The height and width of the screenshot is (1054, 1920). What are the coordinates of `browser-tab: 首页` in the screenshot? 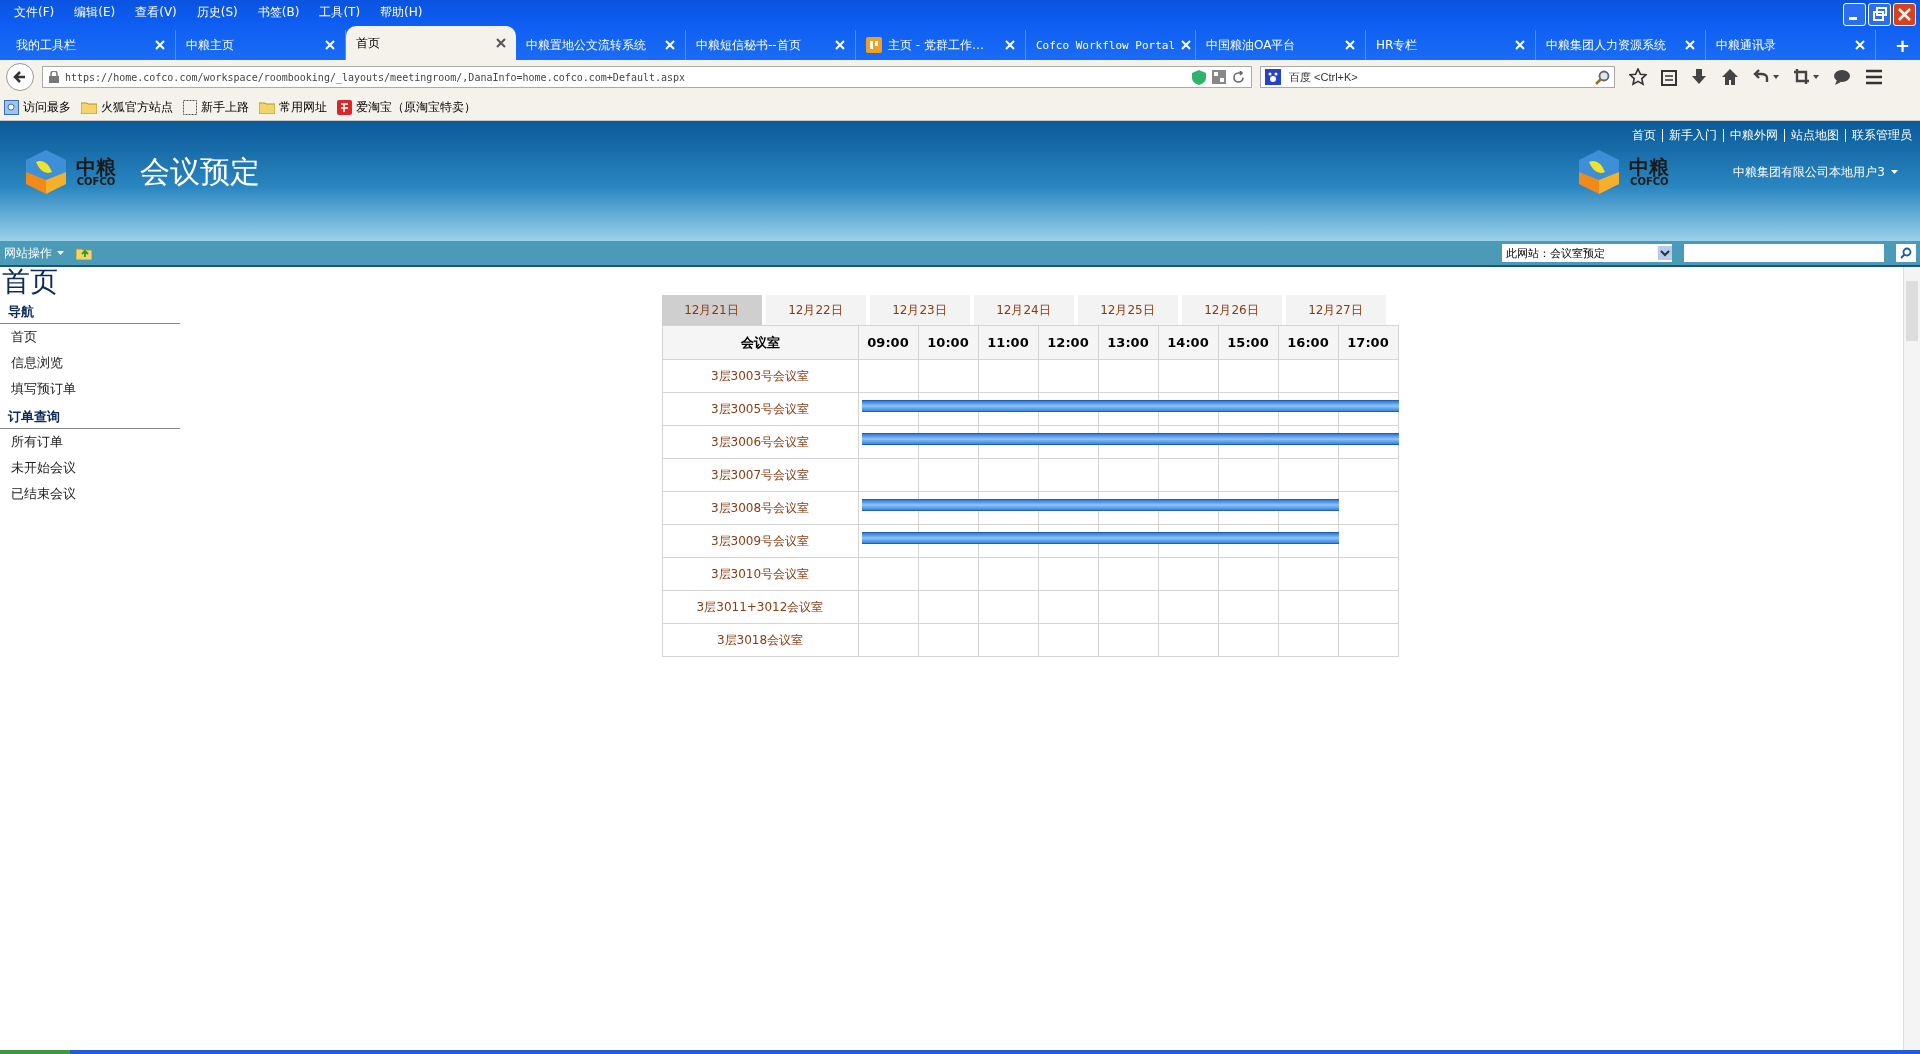 It's located at (431, 43).